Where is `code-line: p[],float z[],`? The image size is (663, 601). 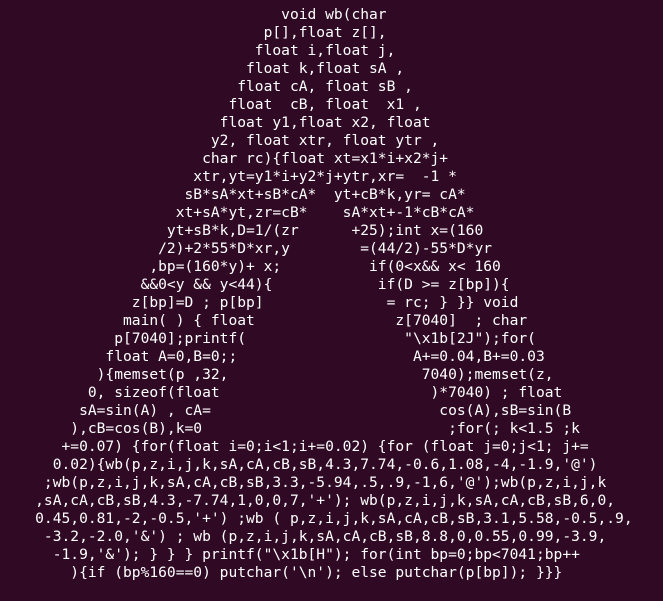 code-line: p[],float z[], is located at coordinates (193, 32).